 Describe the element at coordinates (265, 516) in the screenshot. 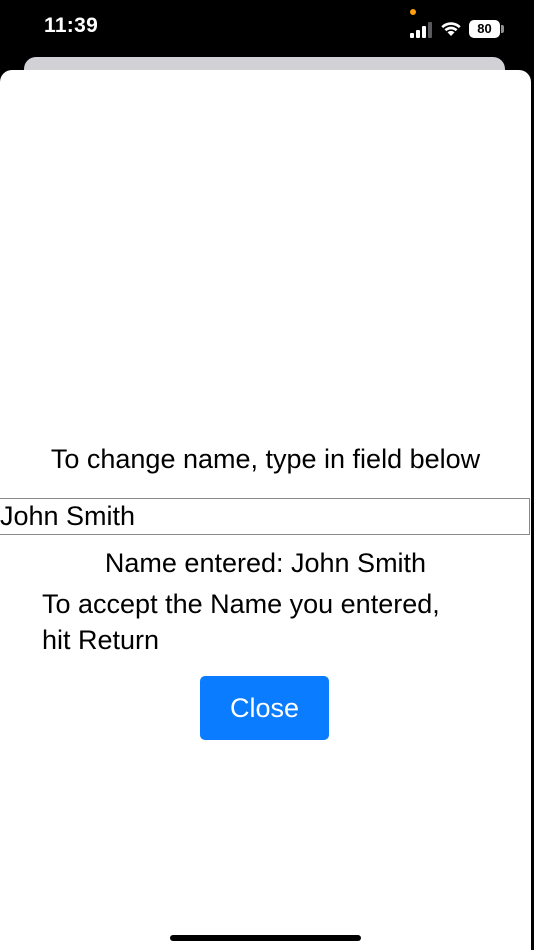

I see `name-input` at that location.